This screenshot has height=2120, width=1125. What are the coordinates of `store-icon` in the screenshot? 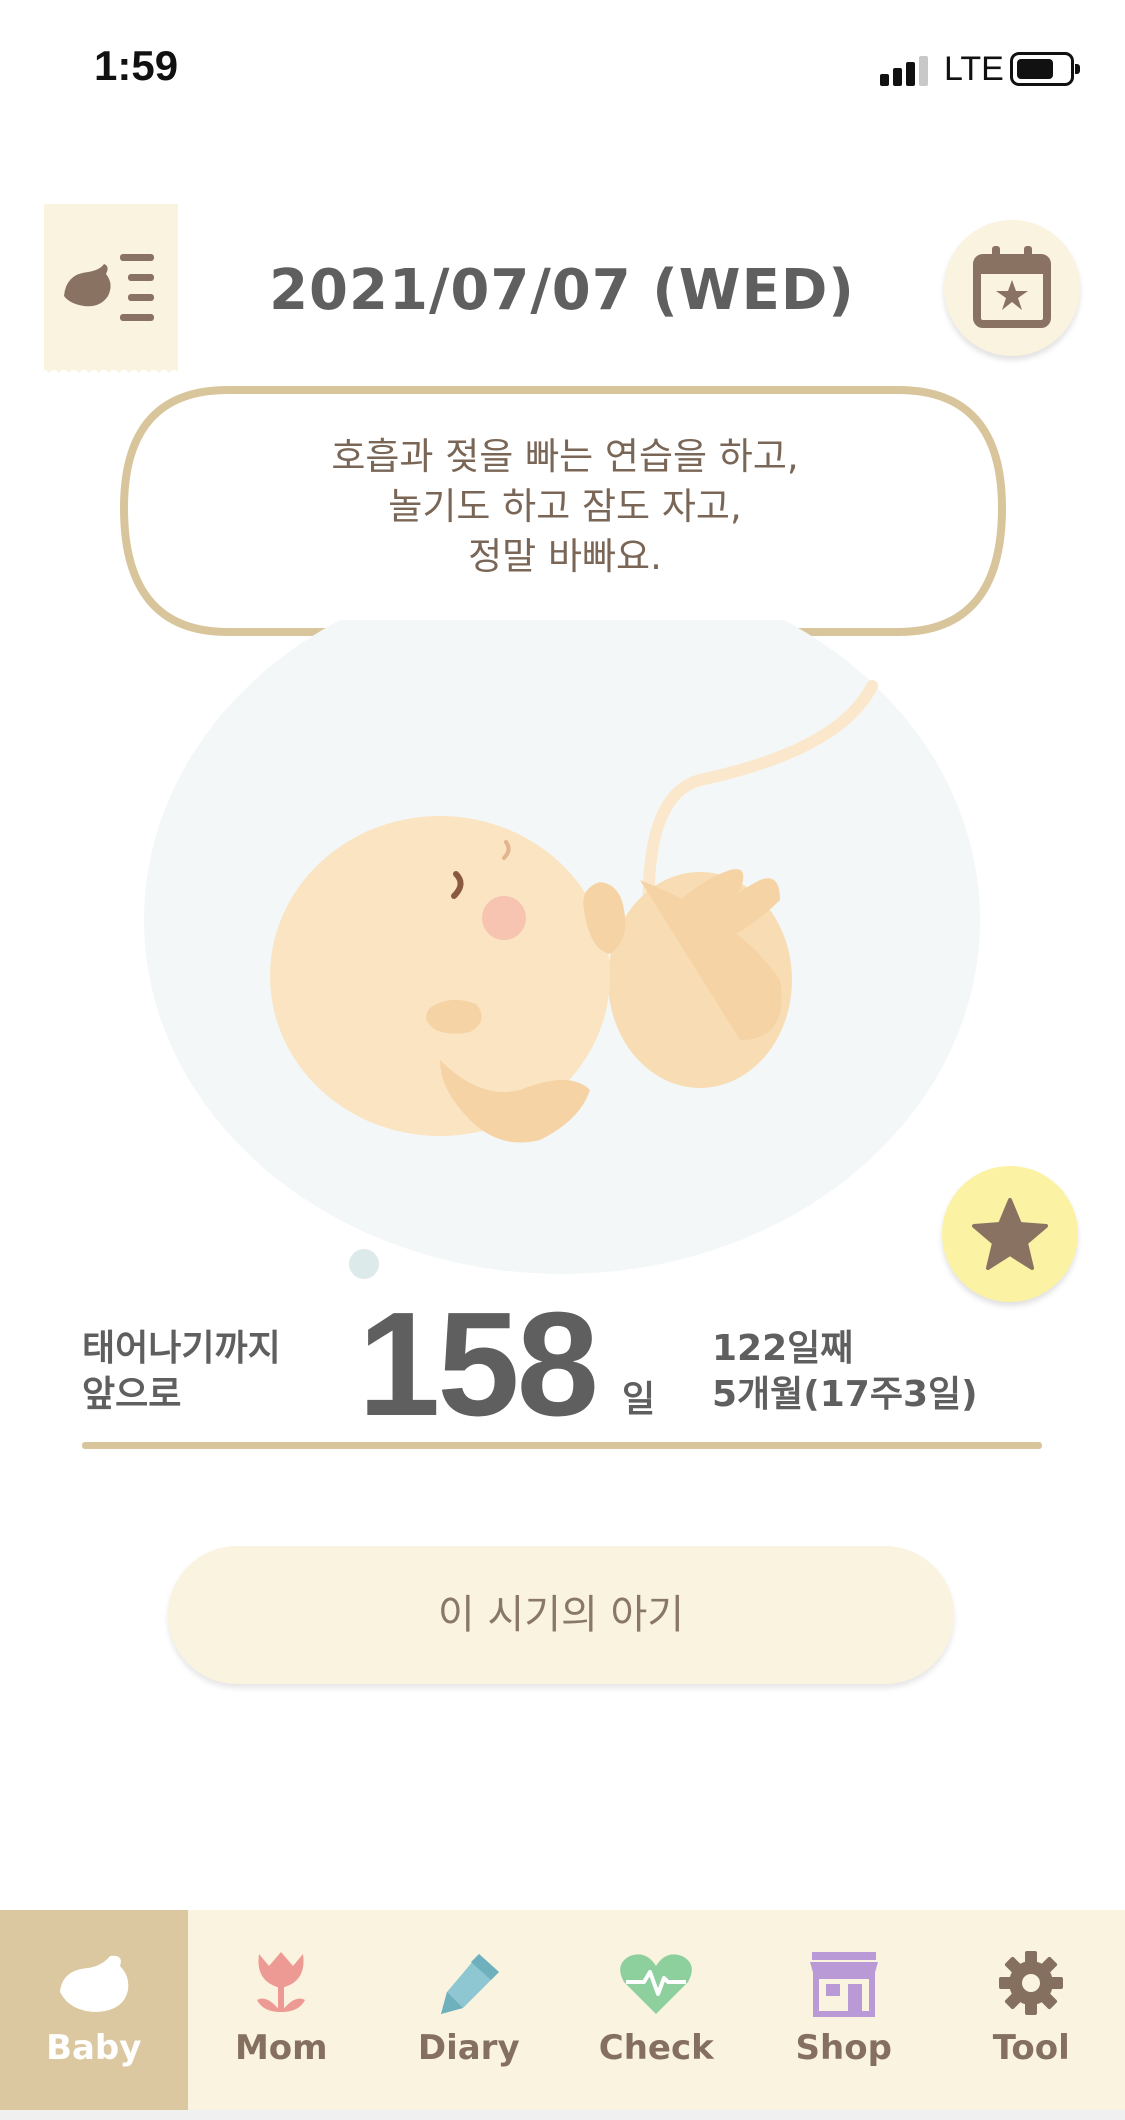 It's located at (843, 1984).